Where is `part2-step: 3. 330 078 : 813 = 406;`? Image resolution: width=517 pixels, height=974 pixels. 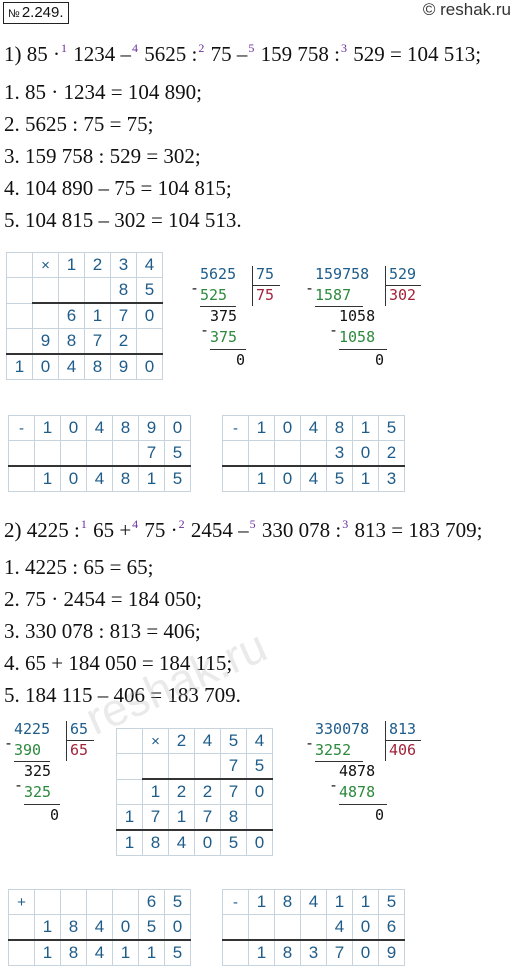 part2-step: 3. 330 078 : 813 = 406; is located at coordinates (102, 631).